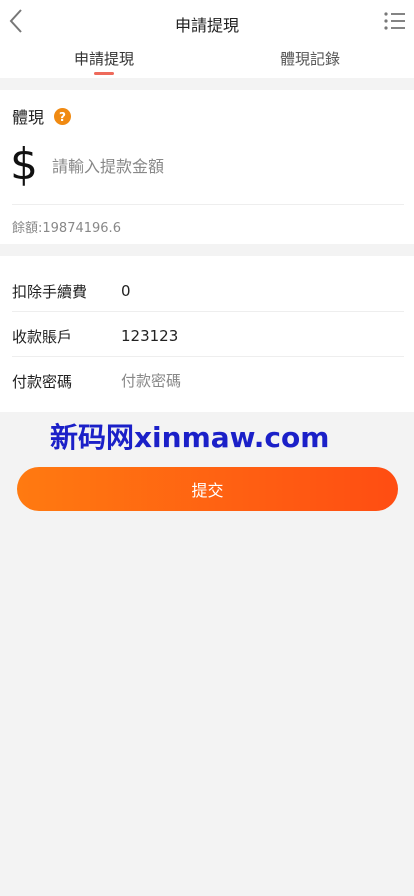 Image resolution: width=414 pixels, height=896 pixels. I want to click on currency-symbol: $, so click(24, 164).